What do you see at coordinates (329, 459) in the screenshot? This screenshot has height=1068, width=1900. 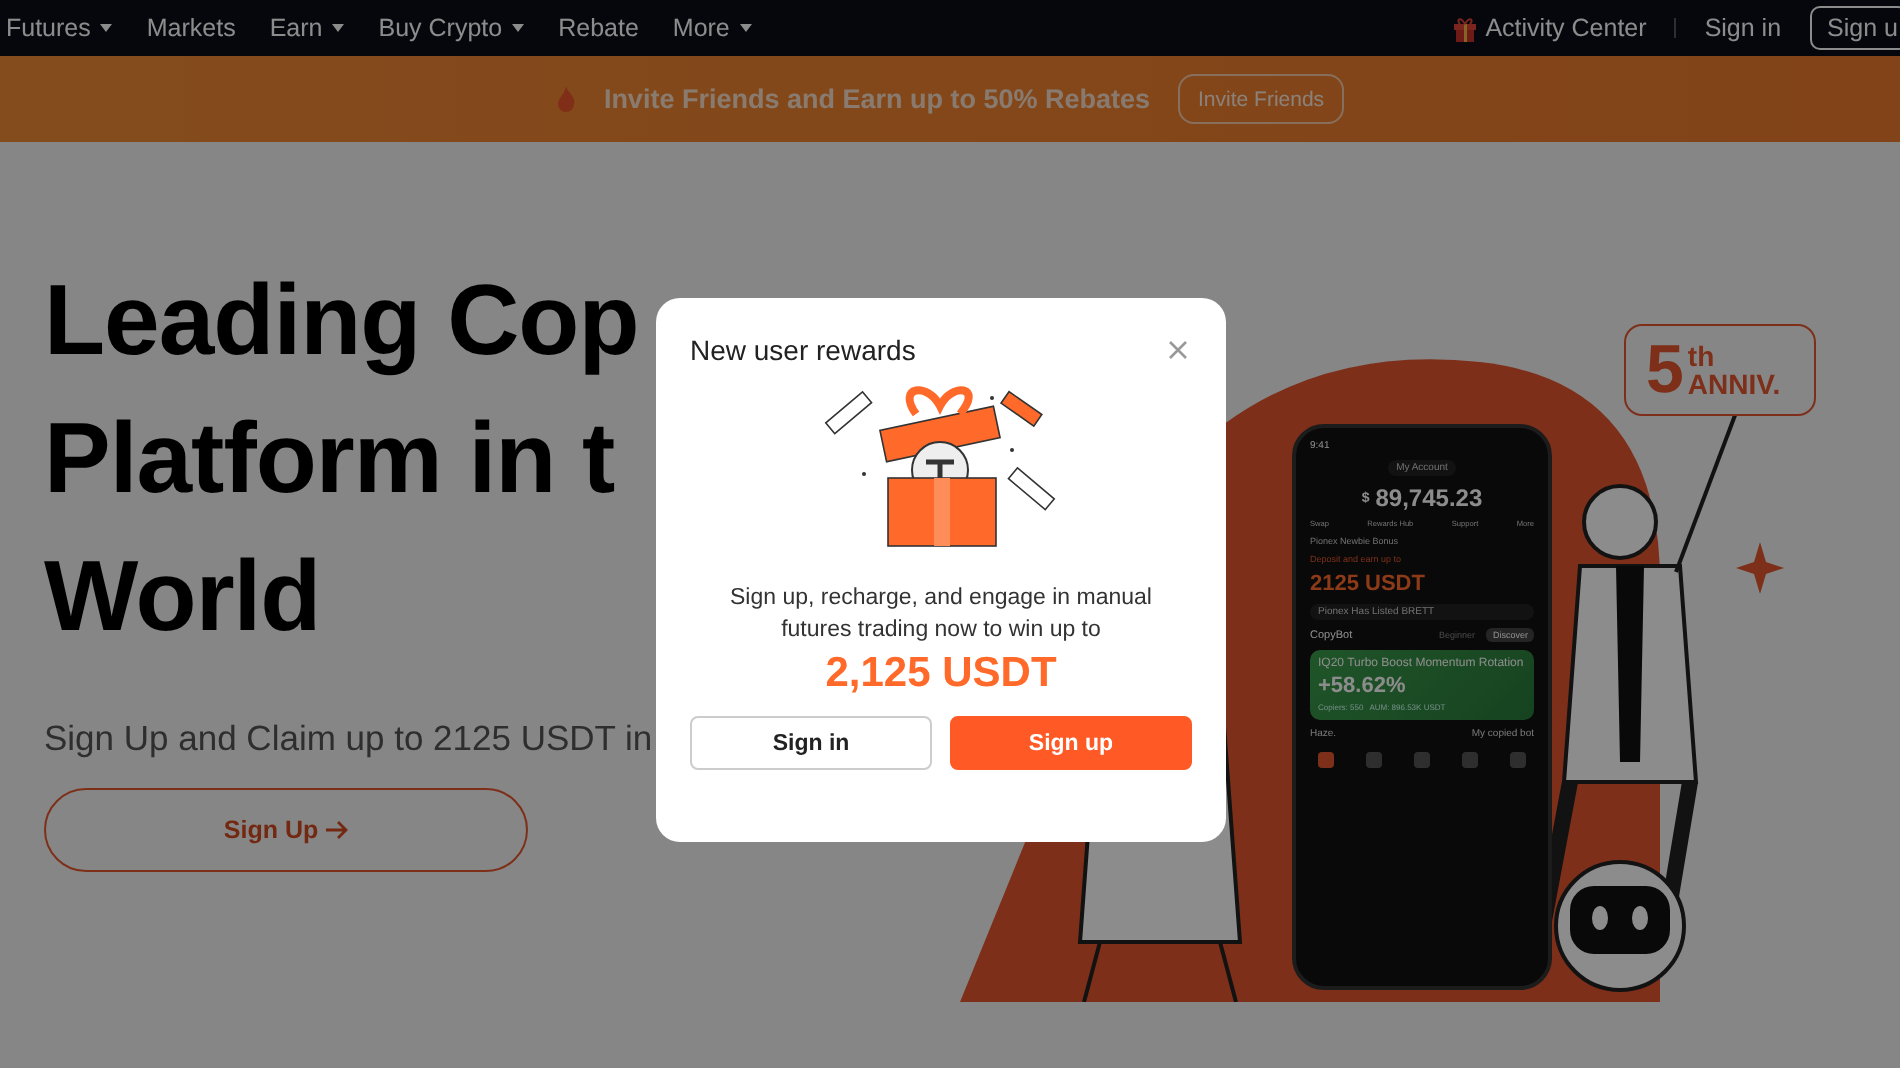 I see `hero-title: Platform in t` at bounding box center [329, 459].